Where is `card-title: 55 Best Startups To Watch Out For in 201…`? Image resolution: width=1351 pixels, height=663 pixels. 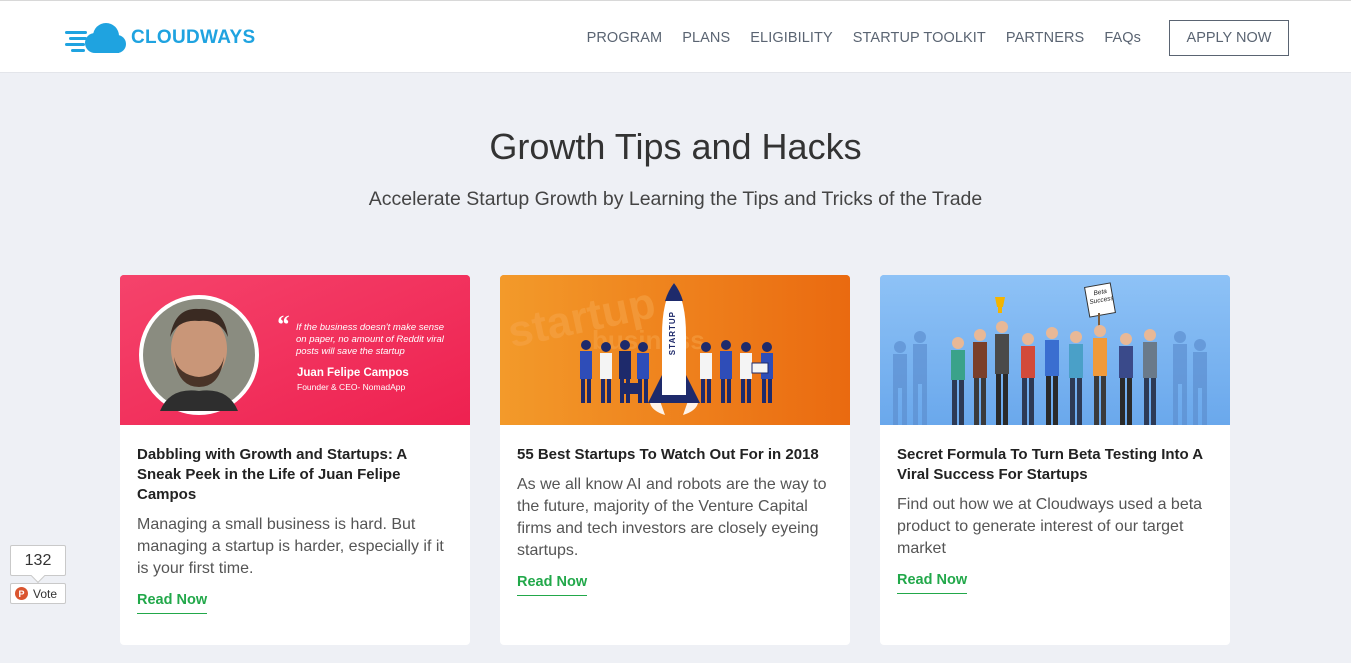 card-title: 55 Best Startups To Watch Out For in 201… is located at coordinates (675, 455).